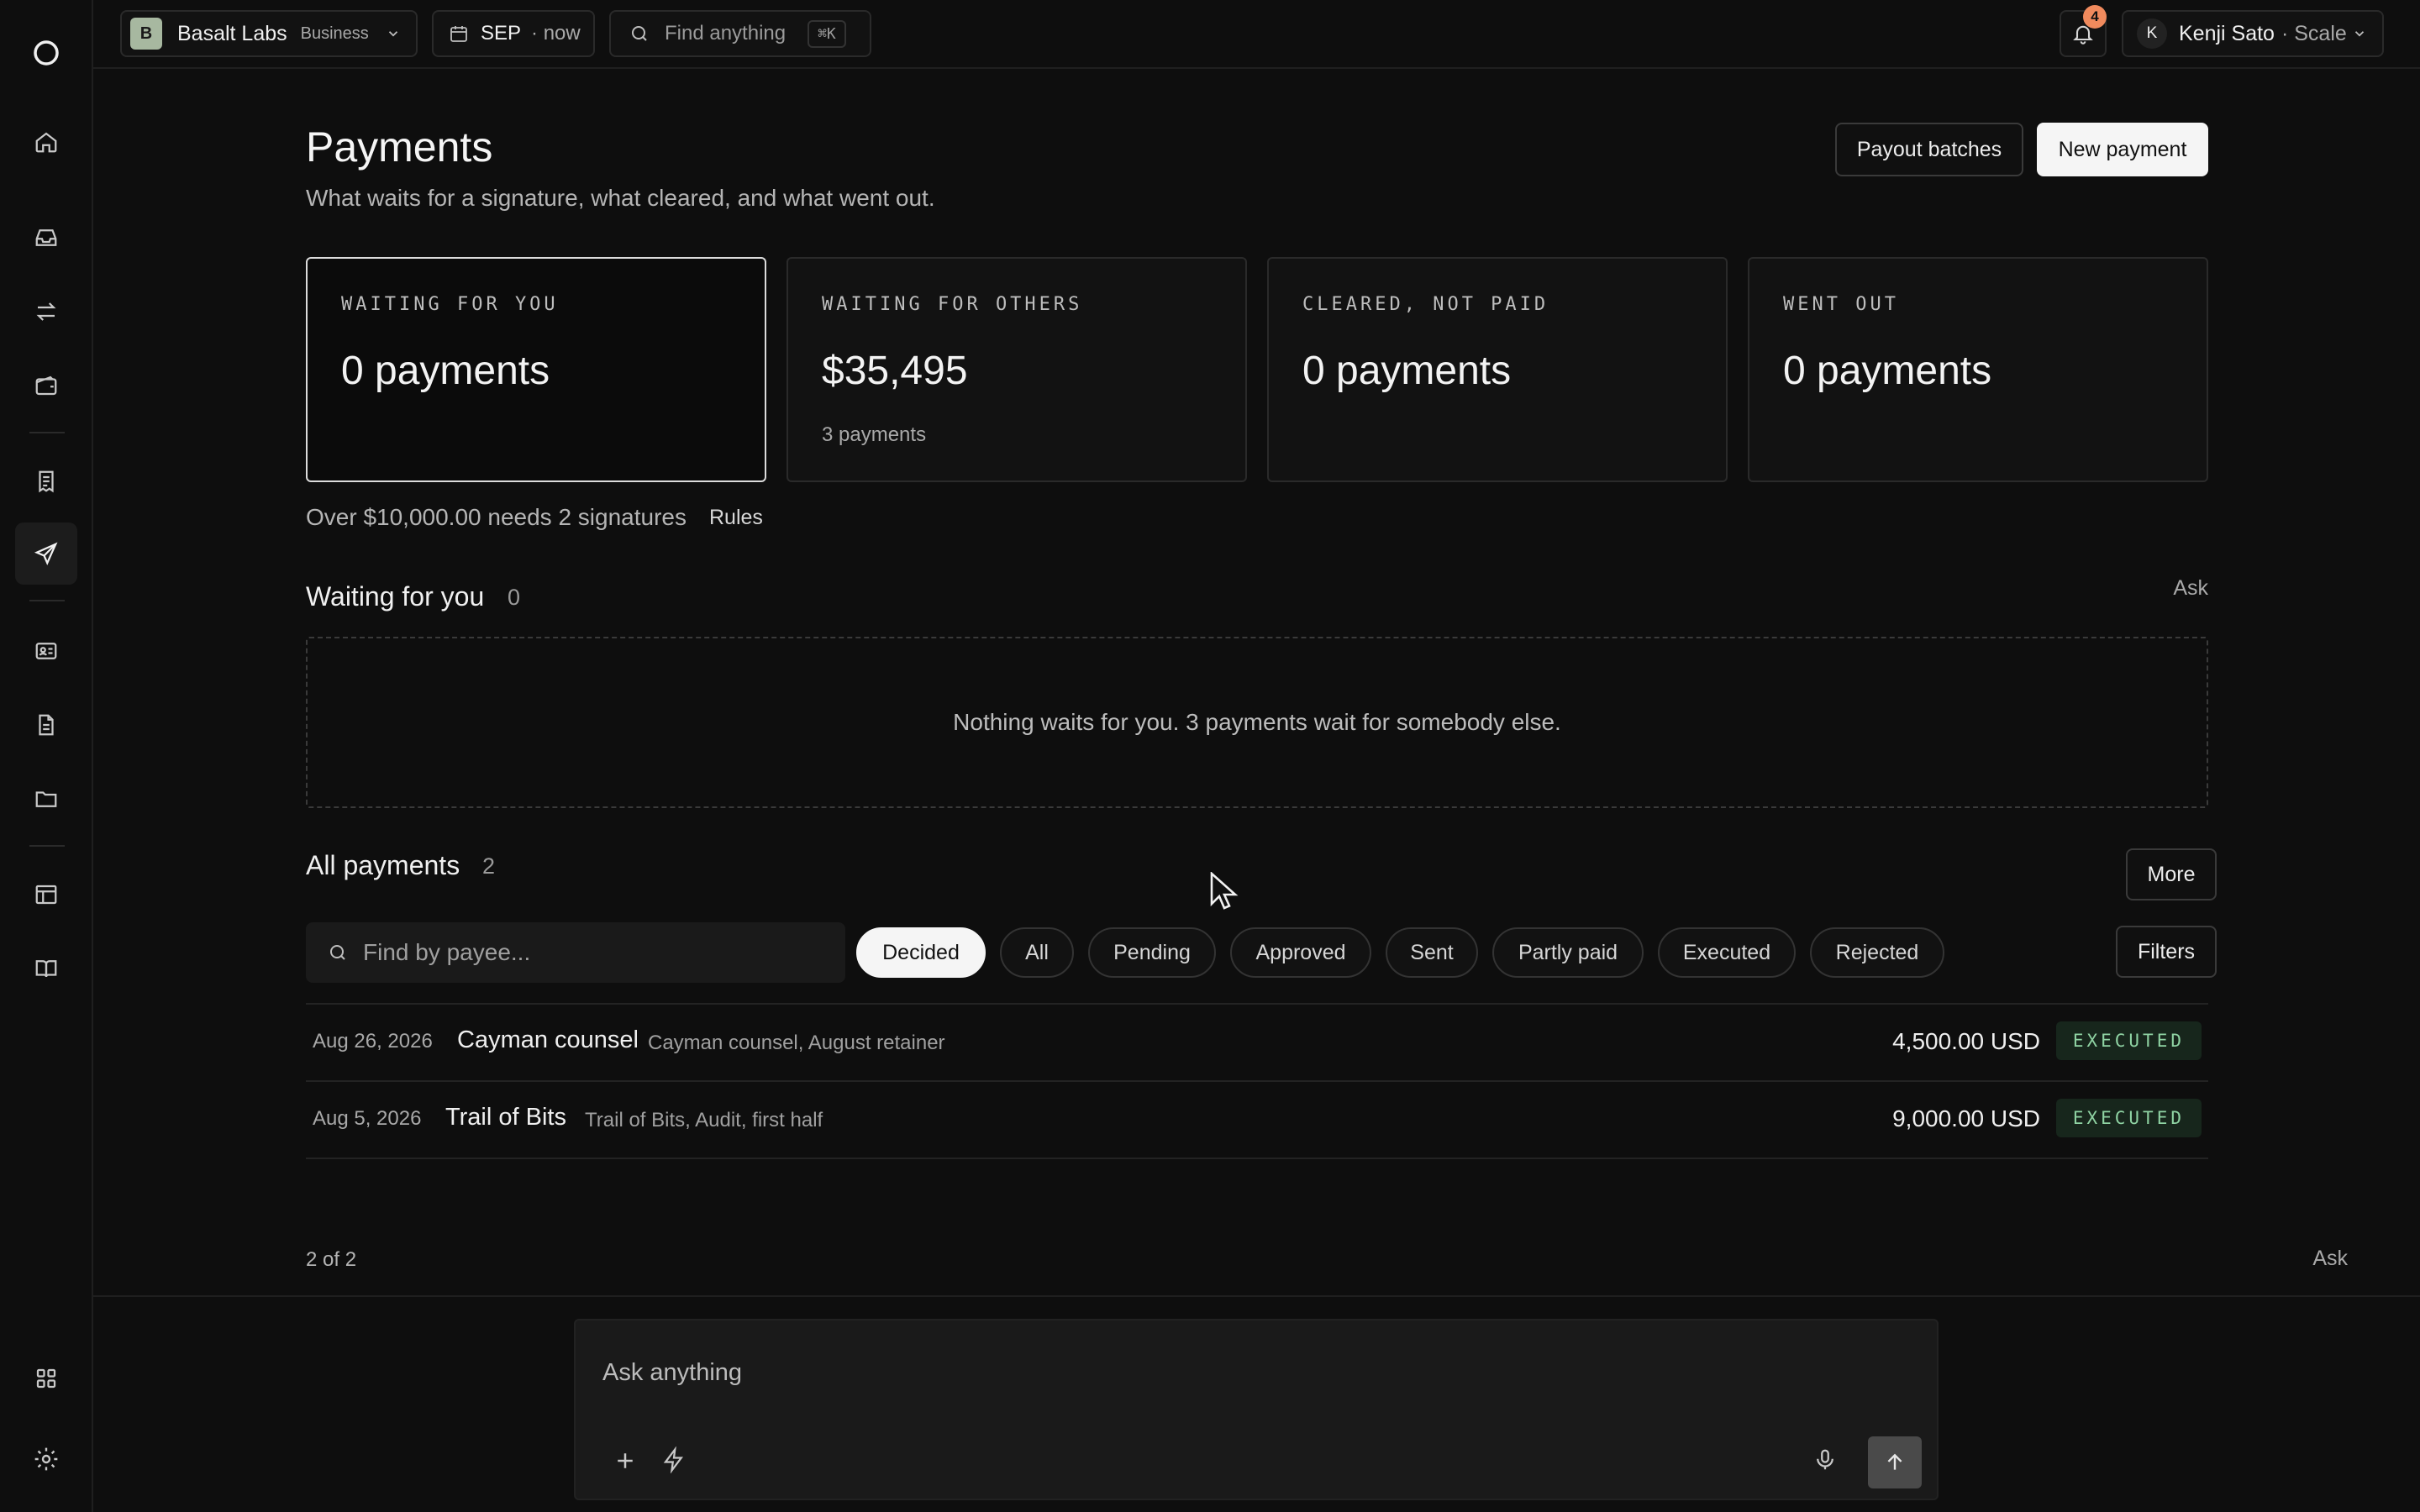 This screenshot has height=1512, width=2420. What do you see at coordinates (46, 142) in the screenshot?
I see `home-icon` at bounding box center [46, 142].